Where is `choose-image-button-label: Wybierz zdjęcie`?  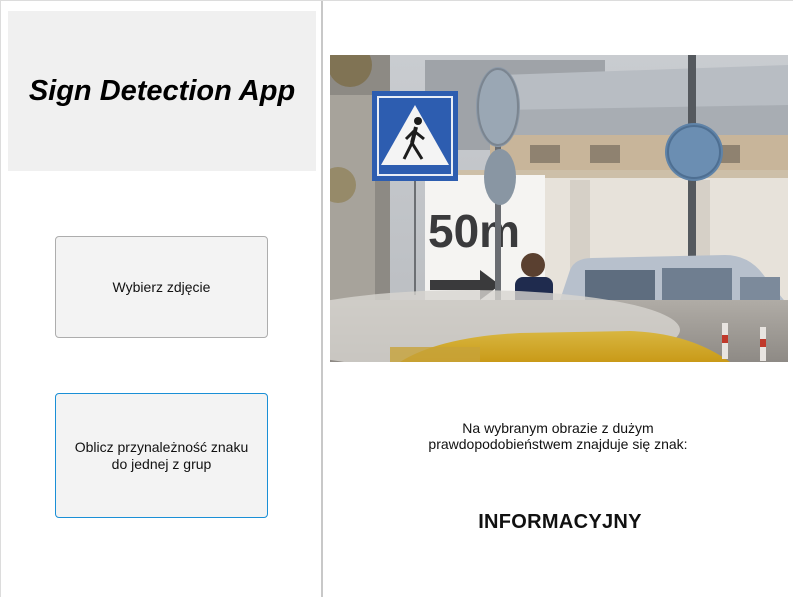
choose-image-button-label: Wybierz zdjęcie is located at coordinates (161, 286).